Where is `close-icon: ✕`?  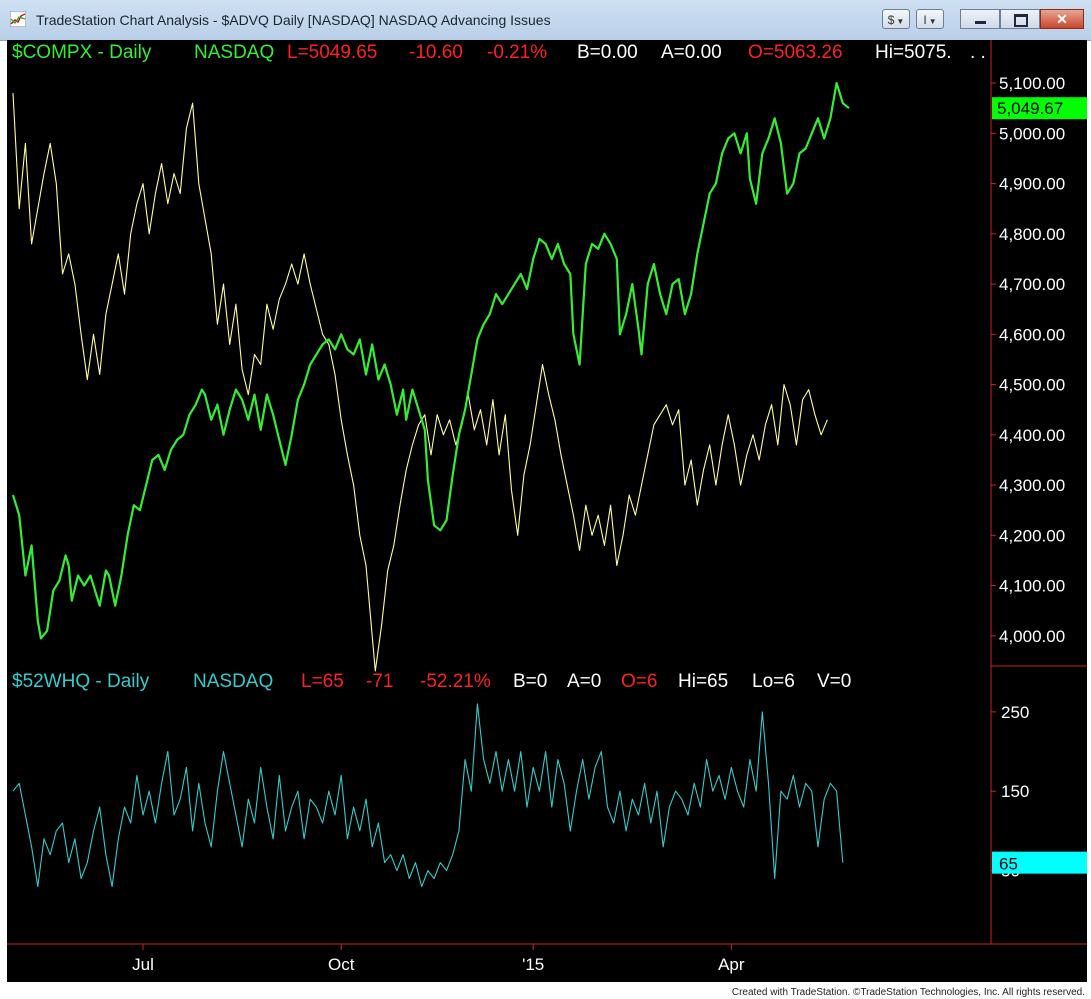 close-icon: ✕ is located at coordinates (1062, 19).